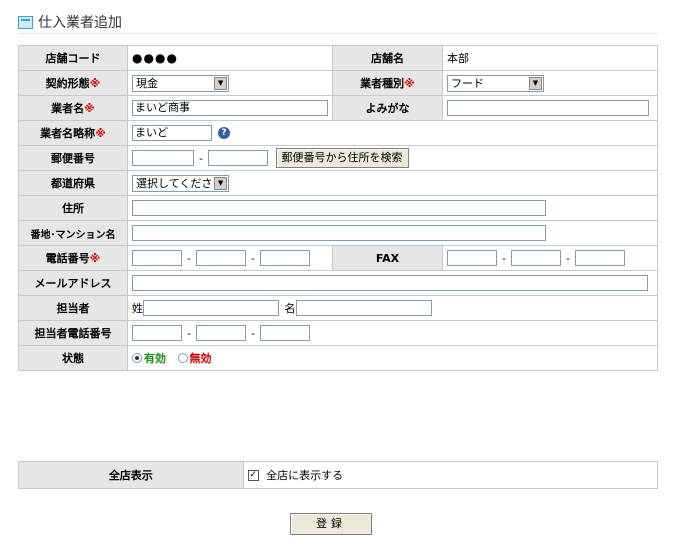 The width and height of the screenshot is (680, 544). I want to click on vendor-type-label: 業者種別※, so click(387, 83).